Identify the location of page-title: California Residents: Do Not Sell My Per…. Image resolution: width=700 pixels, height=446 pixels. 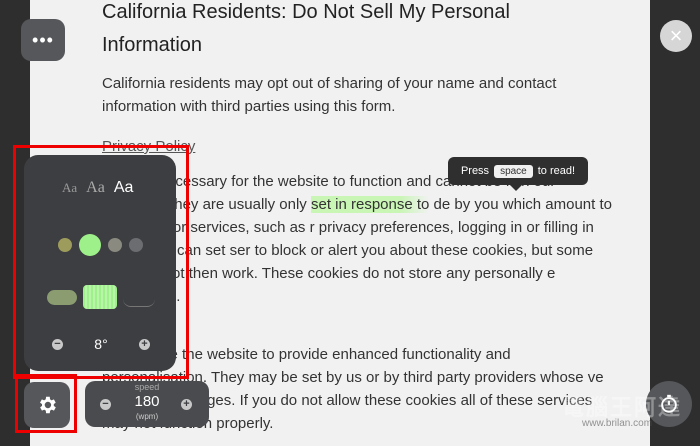
(306, 28).